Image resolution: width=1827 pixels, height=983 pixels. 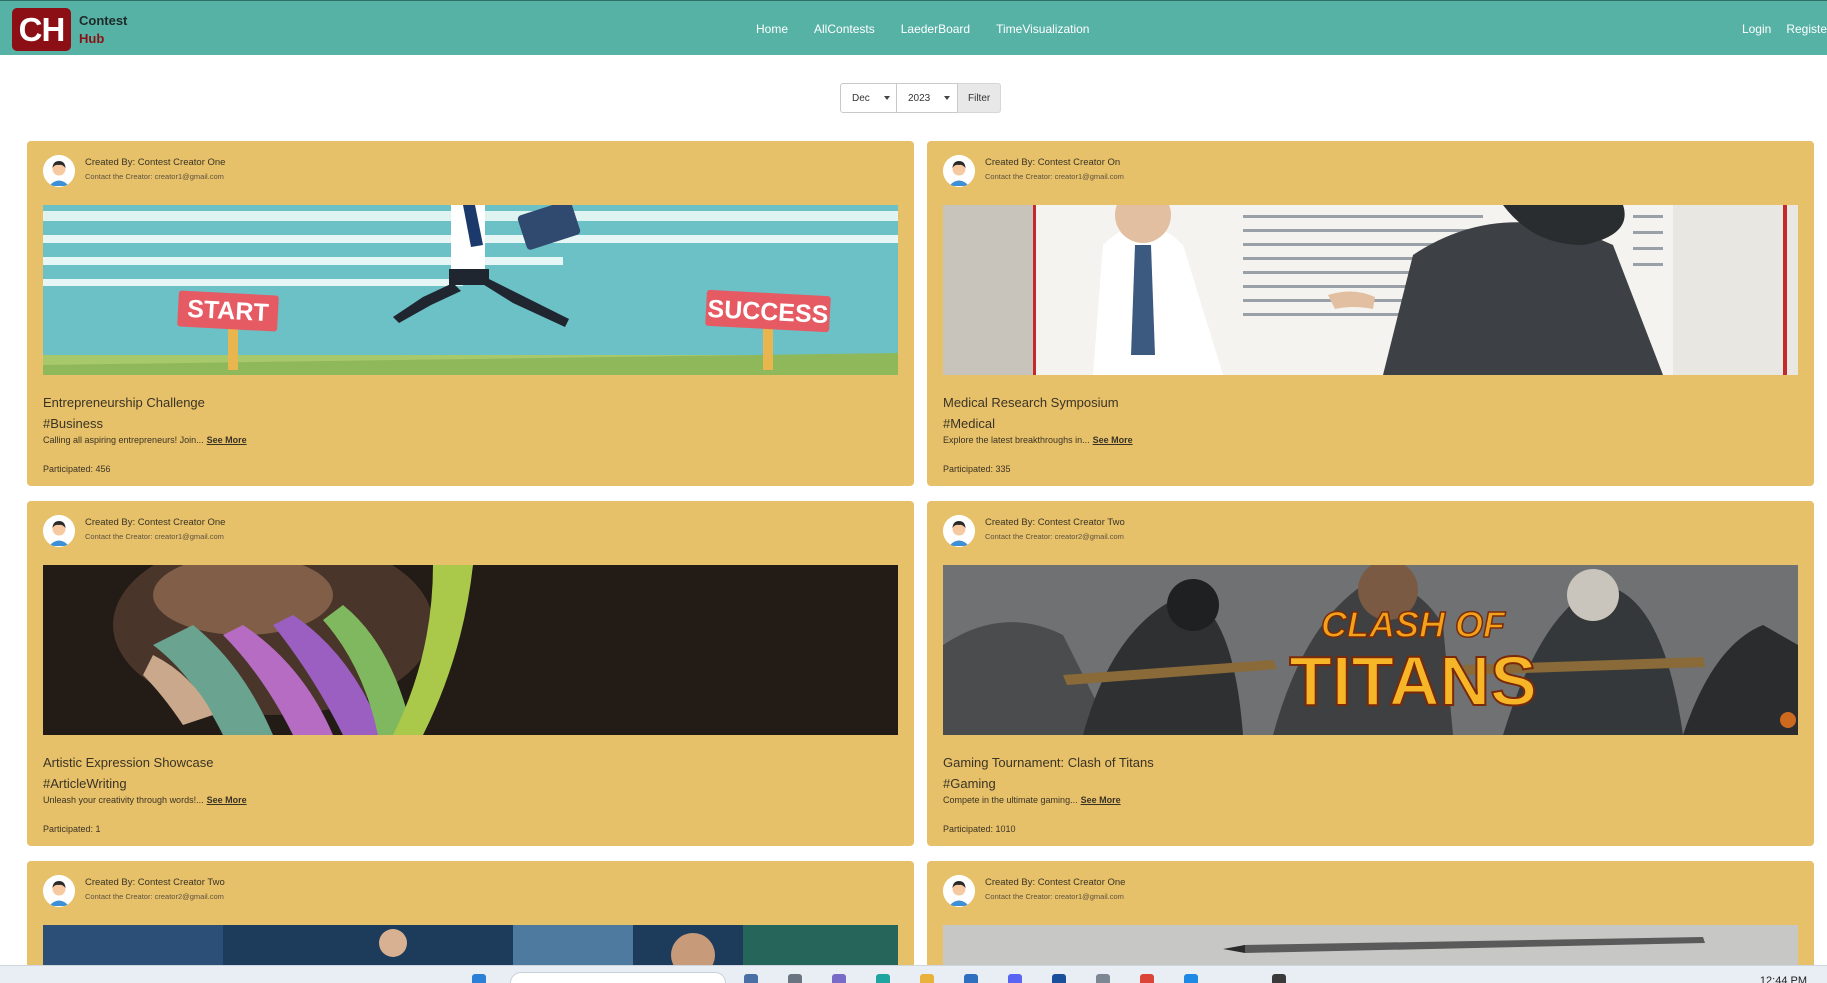 I want to click on contest-banner: START SUCCESS, so click(x=470, y=290).